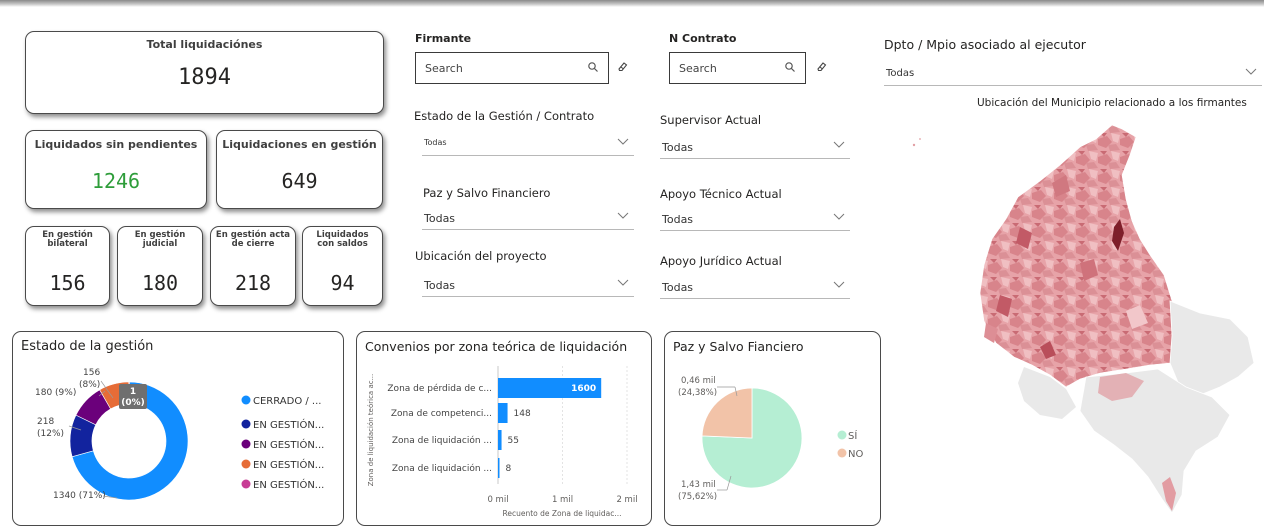 This screenshot has width=1264, height=529. I want to click on kpi-bilateral-label: En gestión bilateral, so click(67, 239).